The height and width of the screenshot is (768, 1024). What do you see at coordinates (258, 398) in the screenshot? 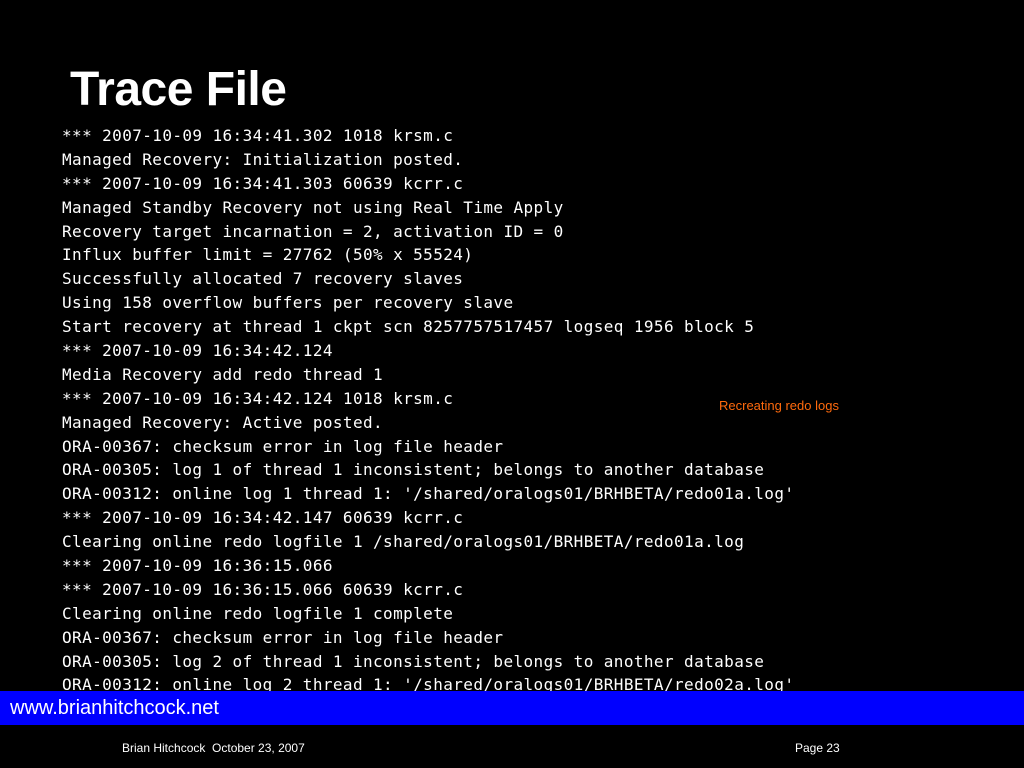
I see `log-line: *** 2007-10-09 16:34:42.124 1018 krsm.c` at bounding box center [258, 398].